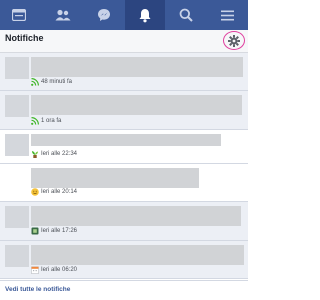  What do you see at coordinates (59, 192) in the screenshot?
I see `notification-time: Ieri alle 20:14` at bounding box center [59, 192].